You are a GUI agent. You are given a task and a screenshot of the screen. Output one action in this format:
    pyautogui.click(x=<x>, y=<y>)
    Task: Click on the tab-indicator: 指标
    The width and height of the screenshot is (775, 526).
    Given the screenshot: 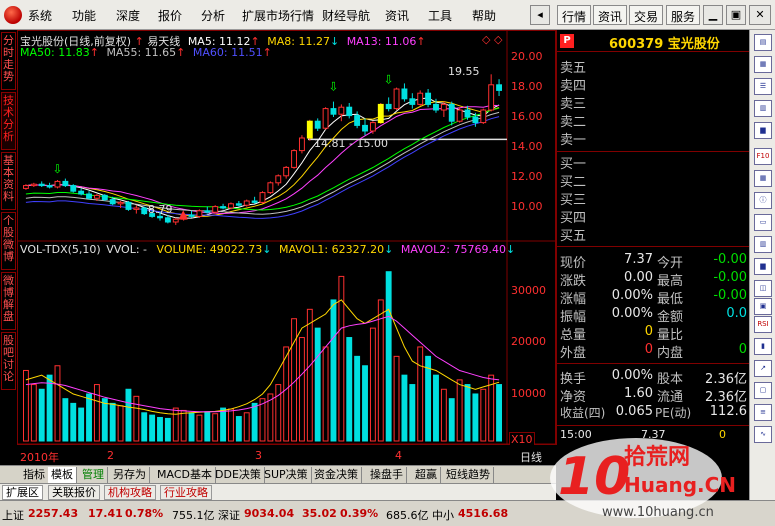 What is the action you would take?
    pyautogui.click(x=34, y=475)
    